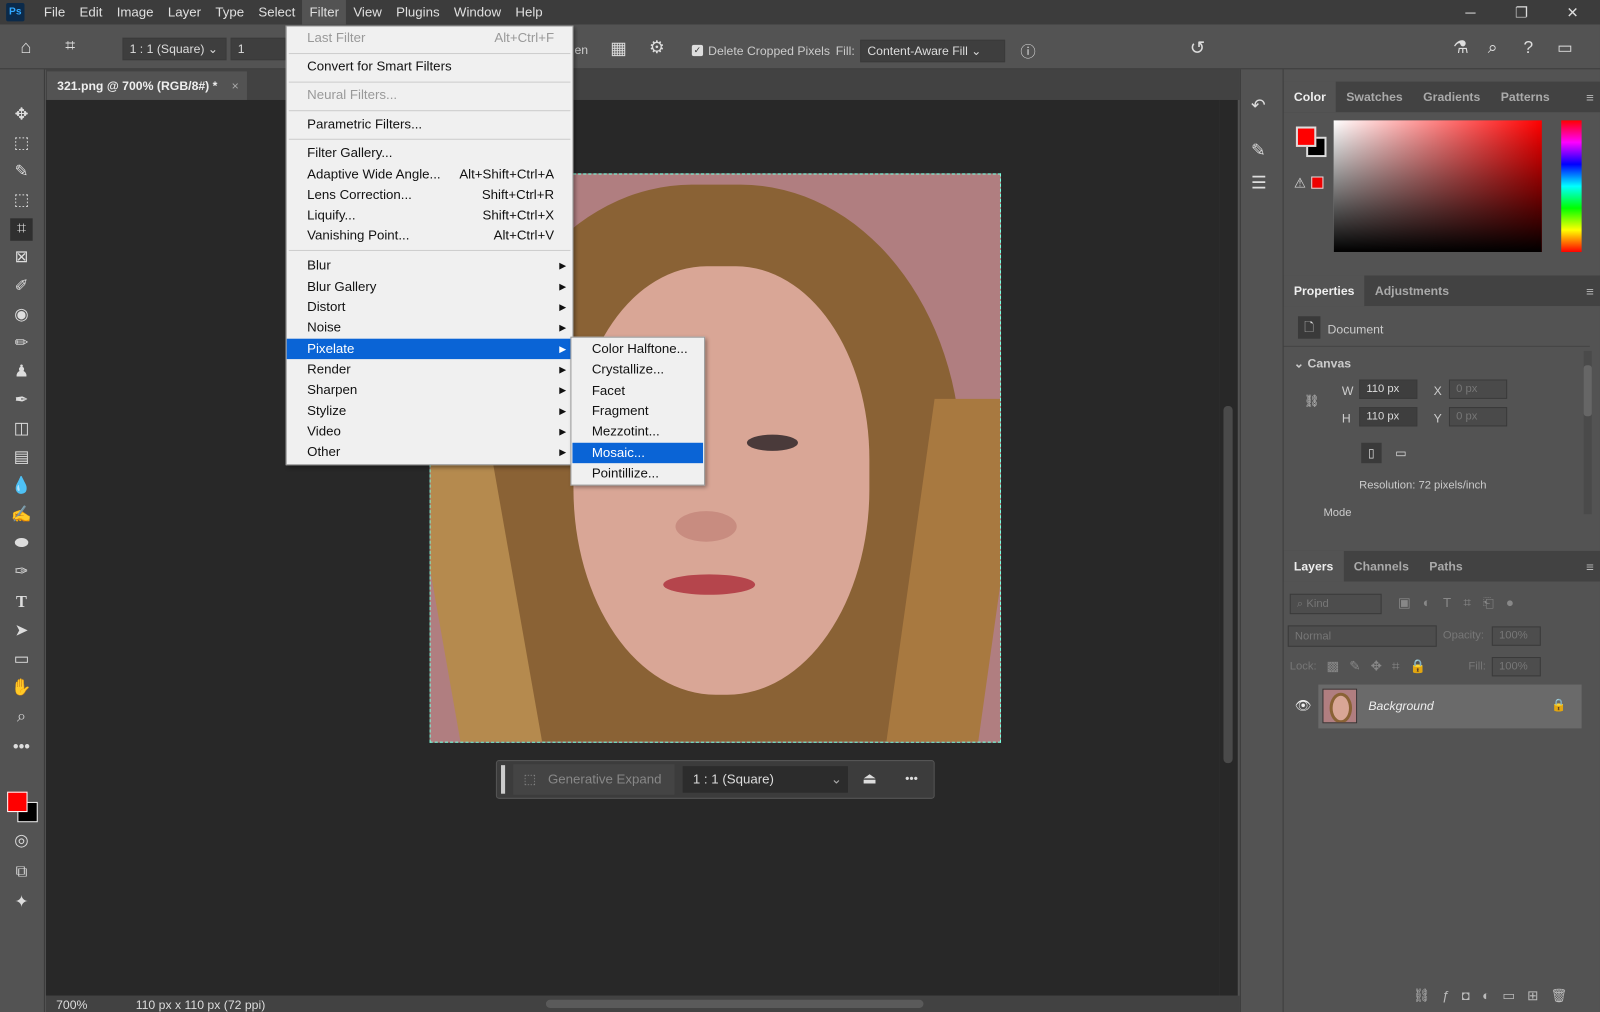 The height and width of the screenshot is (1012, 1600). What do you see at coordinates (174, 49) in the screenshot?
I see `ratio-select: 1 : 1 (Square) ⌄` at bounding box center [174, 49].